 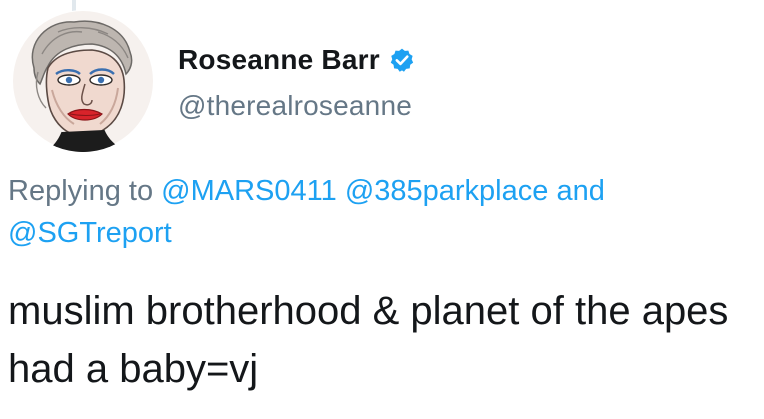 I want to click on verified-badge-icon, so click(x=402, y=60).